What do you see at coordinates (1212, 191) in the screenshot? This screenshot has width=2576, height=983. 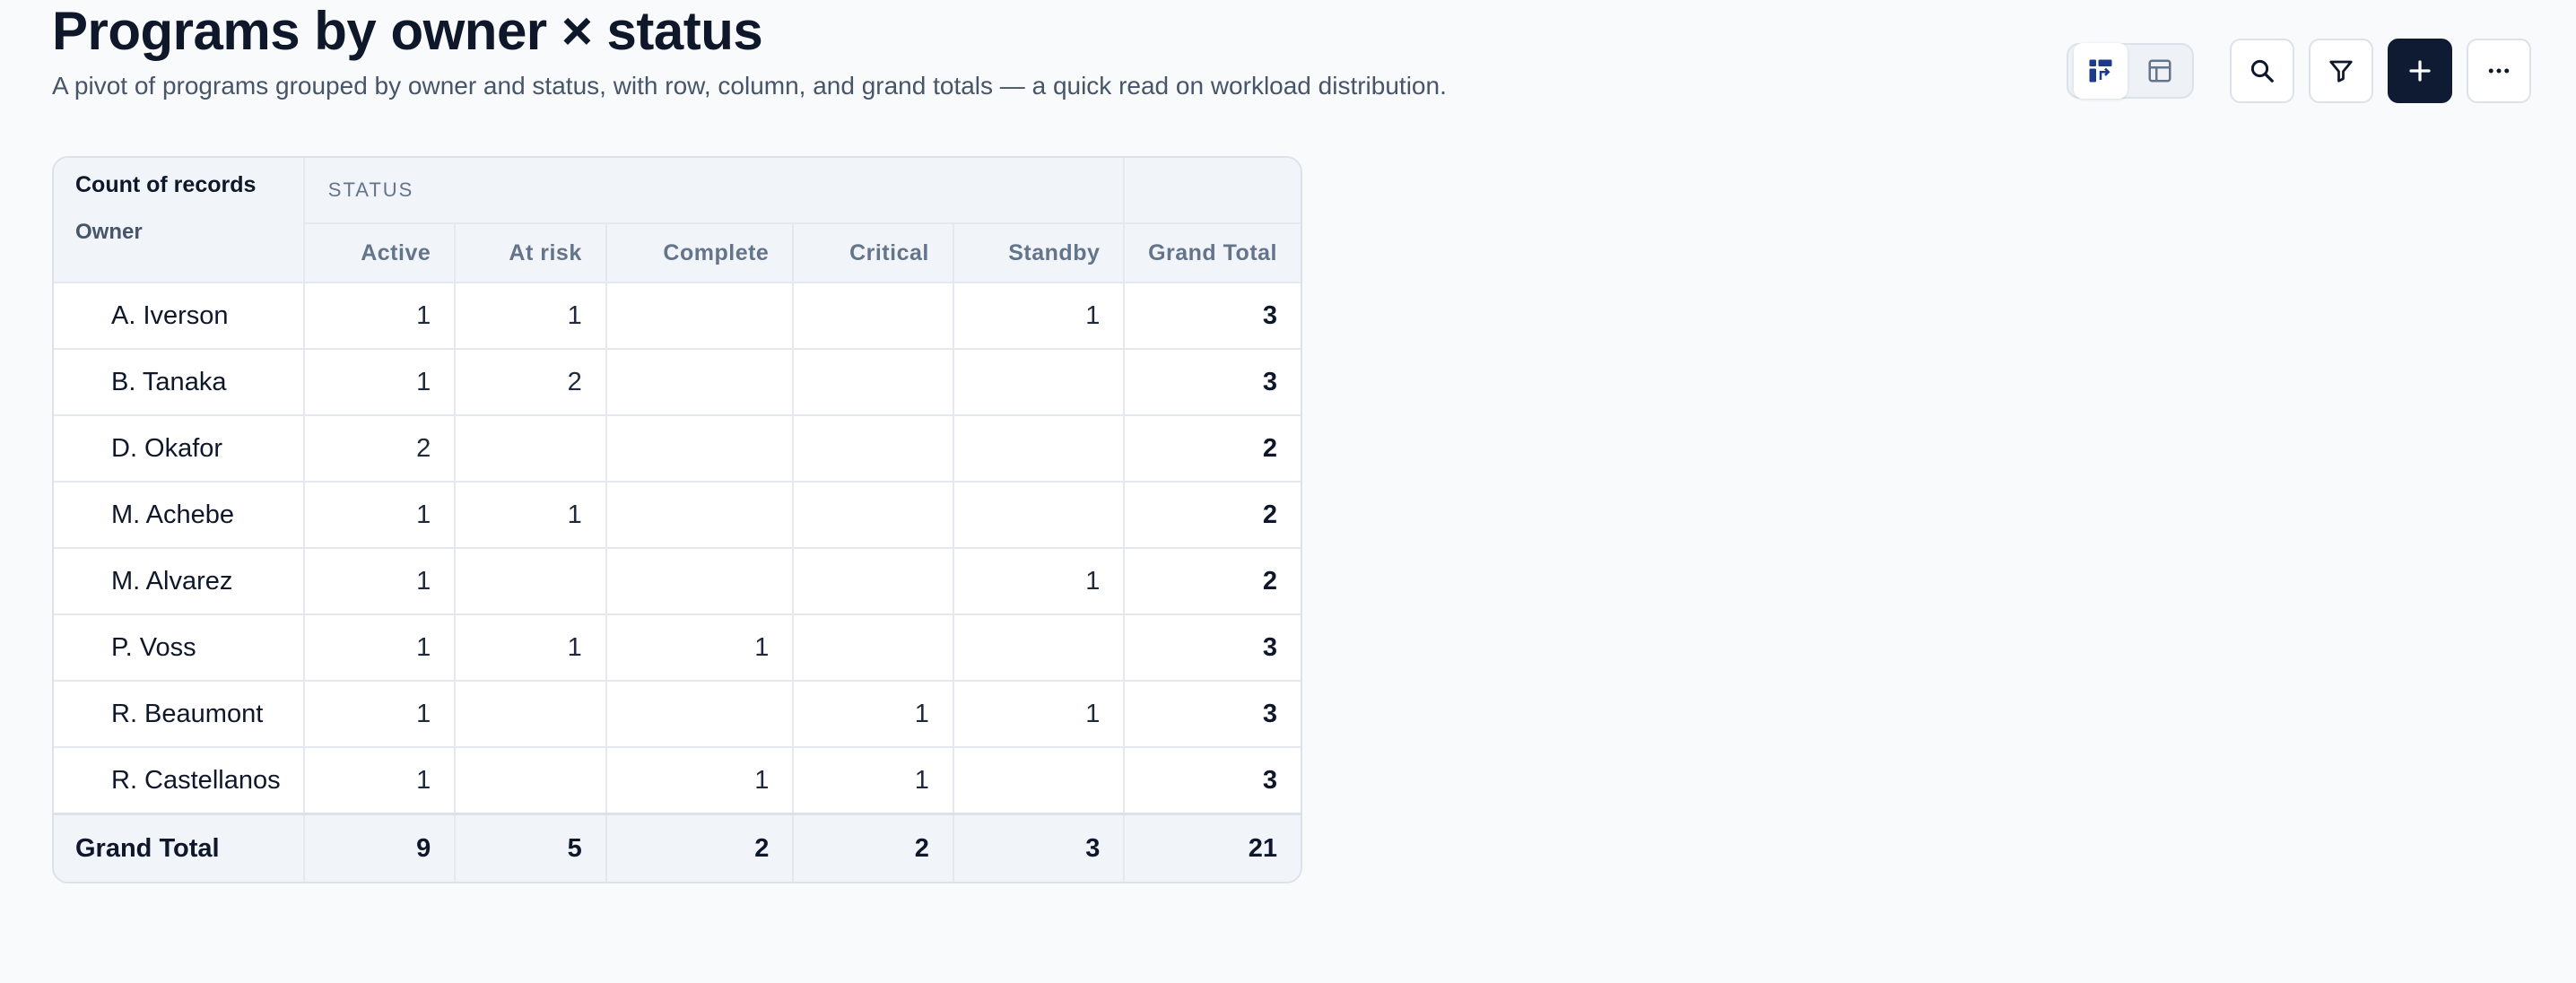 I see `header-spacer` at bounding box center [1212, 191].